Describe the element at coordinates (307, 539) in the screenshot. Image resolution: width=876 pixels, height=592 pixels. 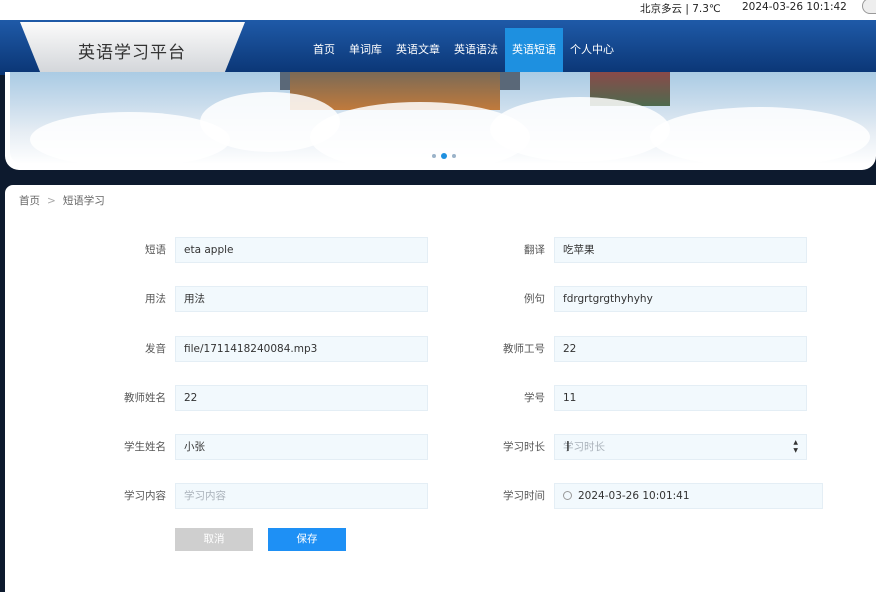
I see `save-button: 保存` at that location.